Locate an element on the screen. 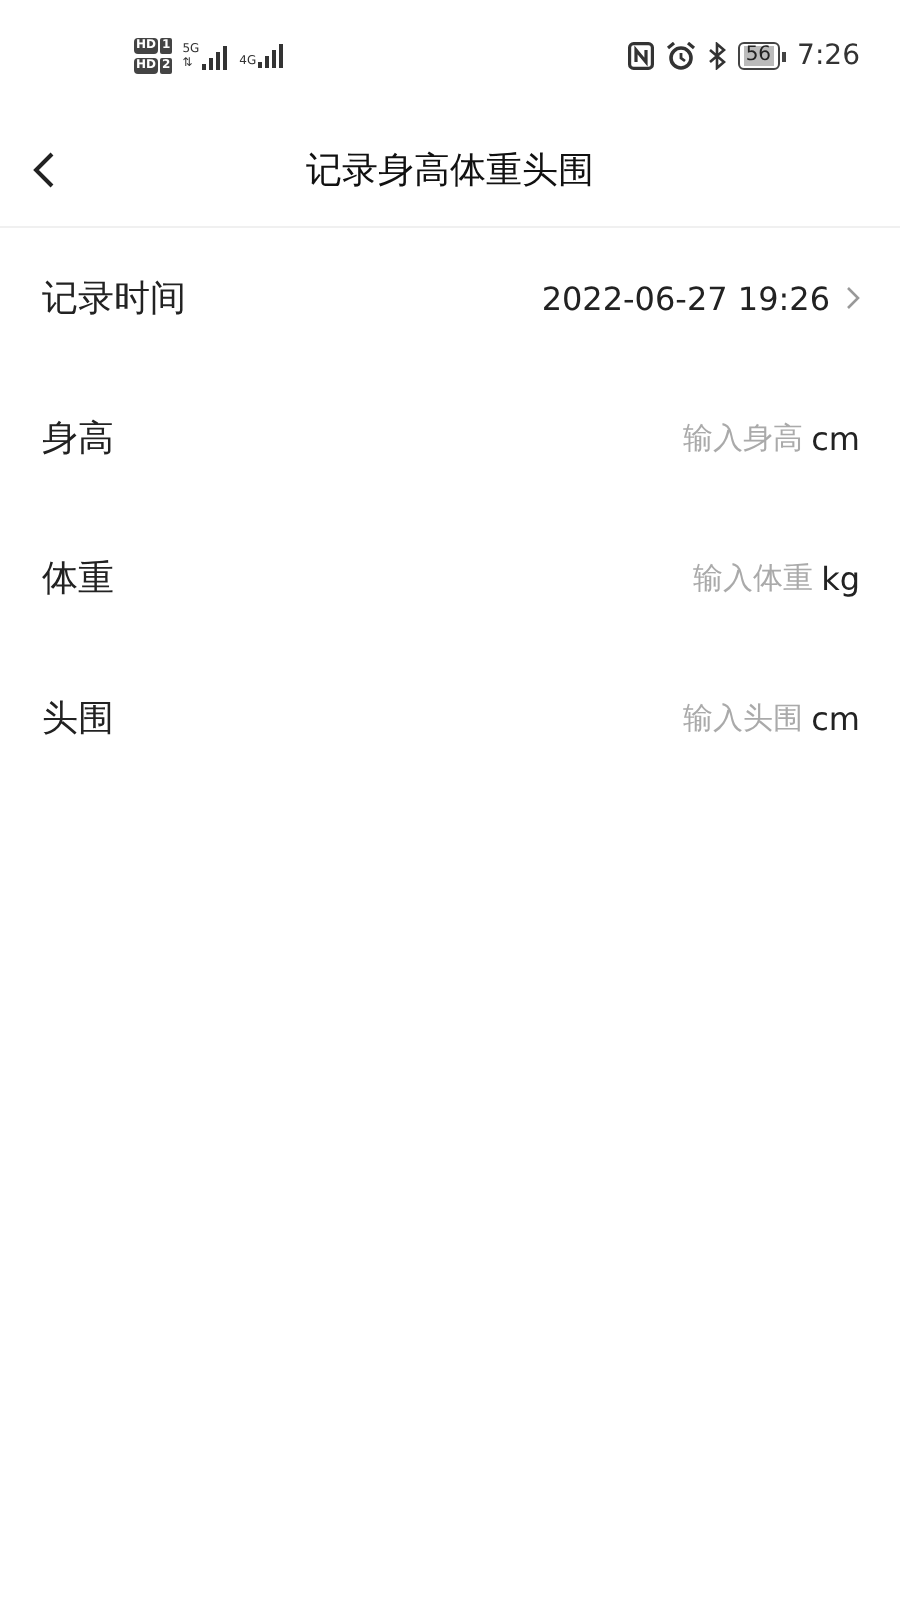 The image size is (900, 1600). field-label: 体重 is located at coordinates (78, 579).